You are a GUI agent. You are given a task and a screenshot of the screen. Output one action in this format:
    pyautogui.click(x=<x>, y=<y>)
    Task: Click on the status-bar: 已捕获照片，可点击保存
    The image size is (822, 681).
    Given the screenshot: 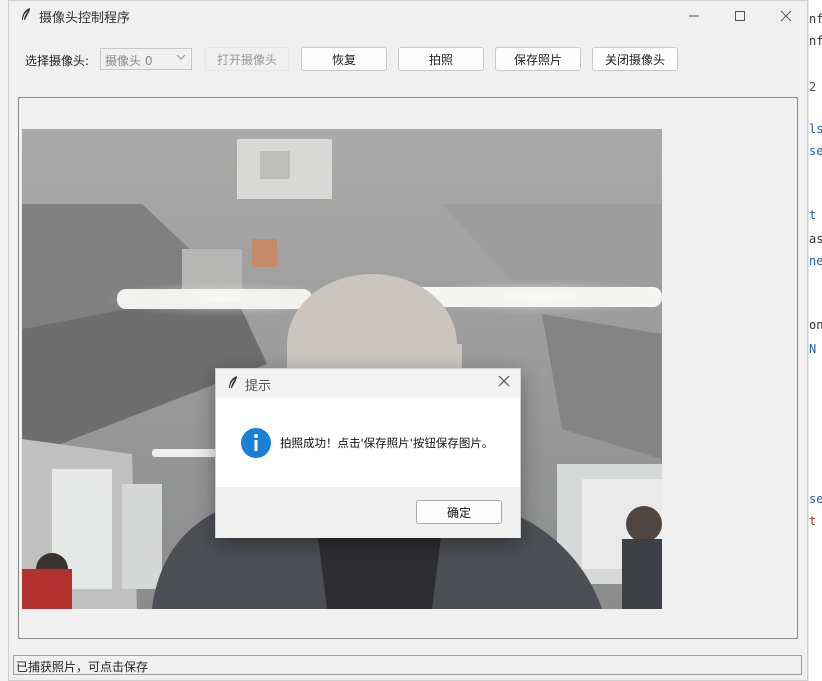 What is the action you would take?
    pyautogui.click(x=407, y=665)
    